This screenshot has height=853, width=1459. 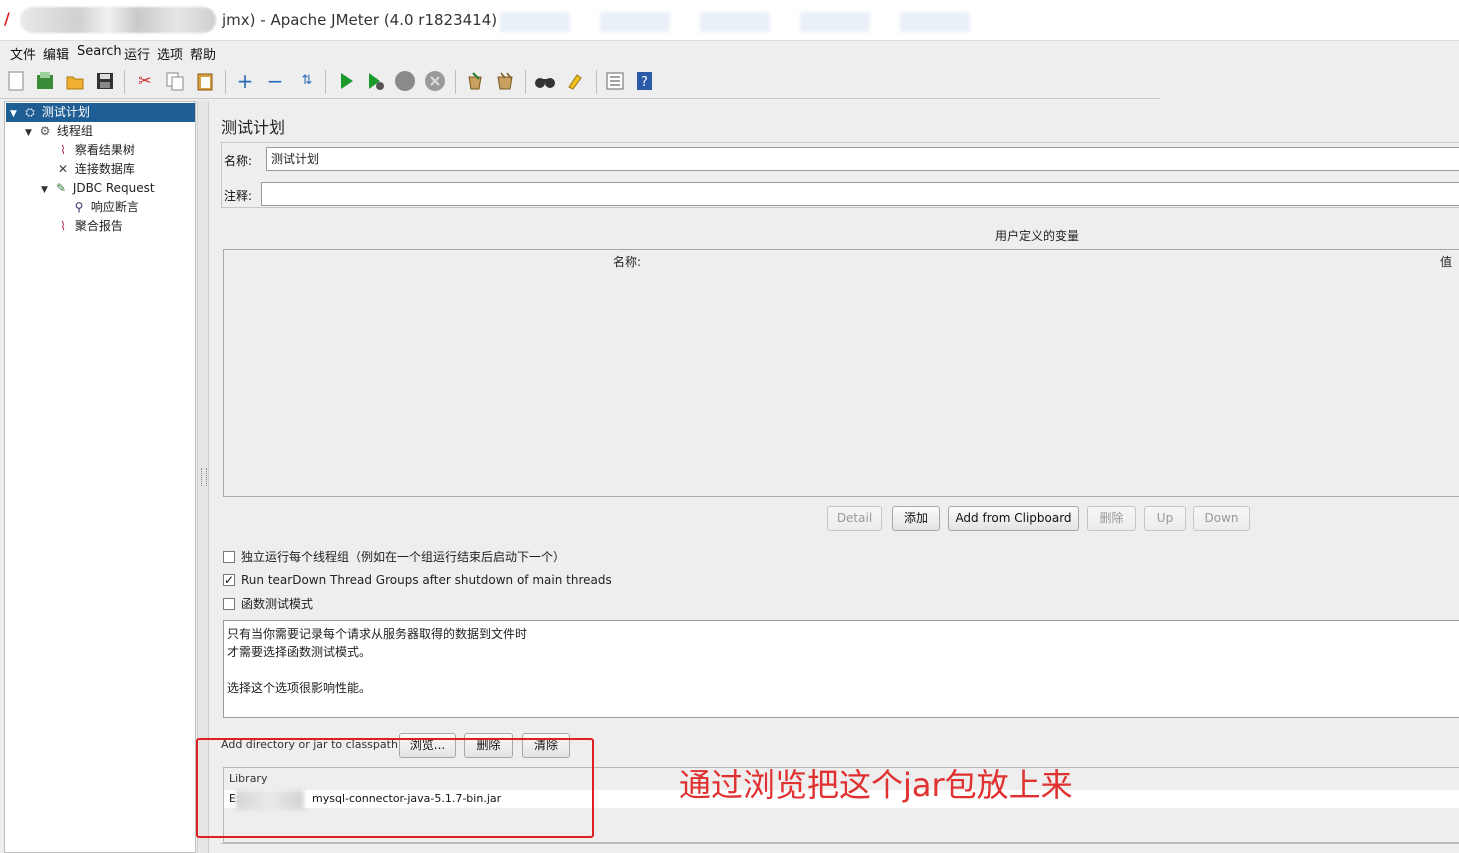 I want to click on config-icon: ✕, so click(x=63, y=169).